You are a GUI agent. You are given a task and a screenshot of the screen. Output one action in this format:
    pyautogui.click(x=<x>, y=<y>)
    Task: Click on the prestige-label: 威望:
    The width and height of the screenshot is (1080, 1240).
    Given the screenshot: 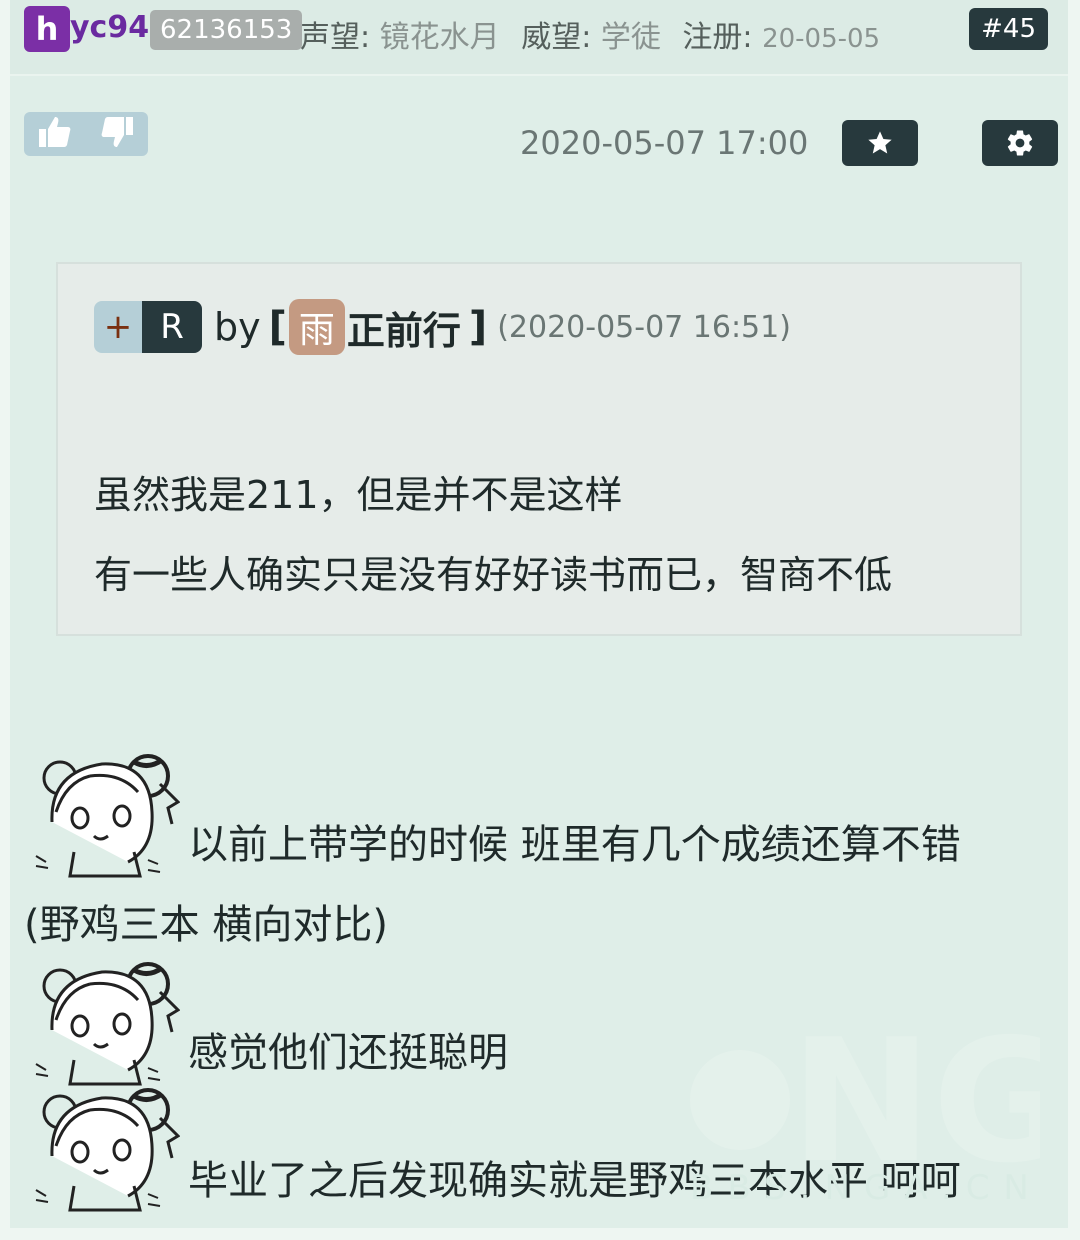 What is the action you would take?
    pyautogui.click(x=556, y=37)
    